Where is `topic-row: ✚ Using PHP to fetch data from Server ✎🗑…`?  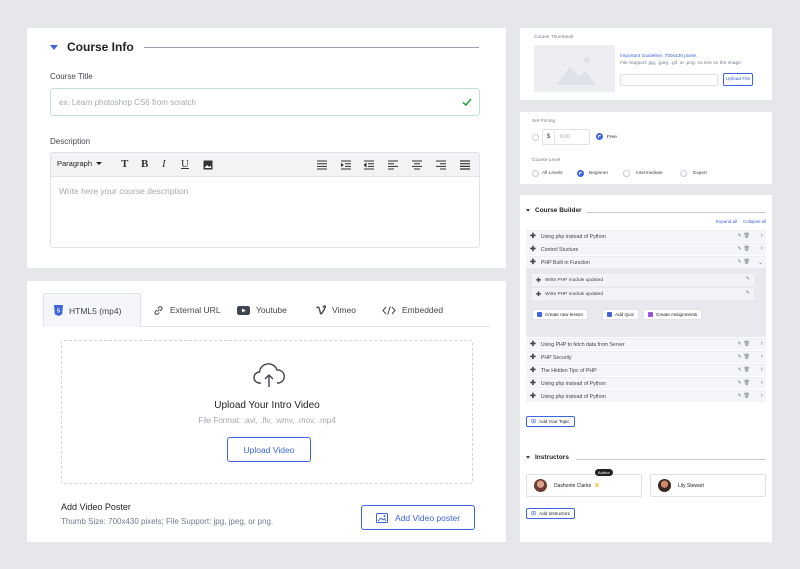
topic-row: ✚ Using PHP to fetch data from Server ✎🗑… is located at coordinates (646, 344).